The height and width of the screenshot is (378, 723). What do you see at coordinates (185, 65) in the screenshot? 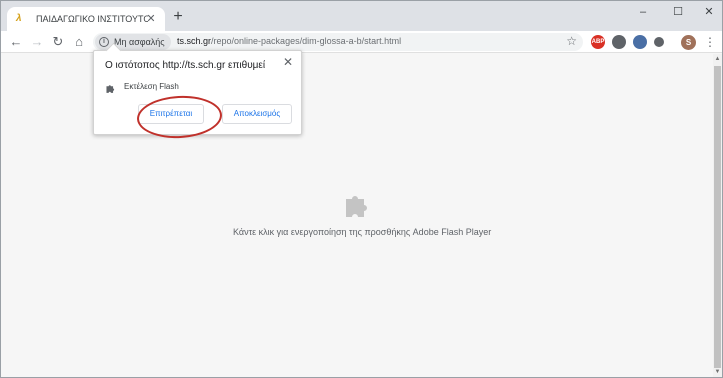
I see `prompt-title: Ο ιστότοπος http://ts.sch.gr επιθυμεί` at bounding box center [185, 65].